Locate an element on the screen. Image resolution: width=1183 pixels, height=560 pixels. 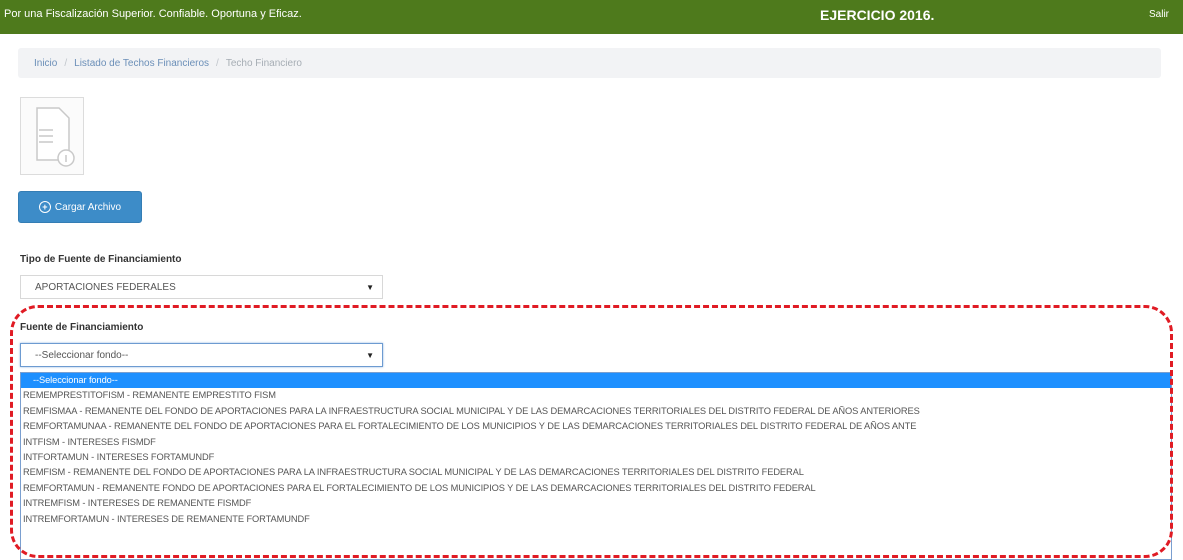
fuente-label: Fuente de Financiamiento is located at coordinates (82, 327).